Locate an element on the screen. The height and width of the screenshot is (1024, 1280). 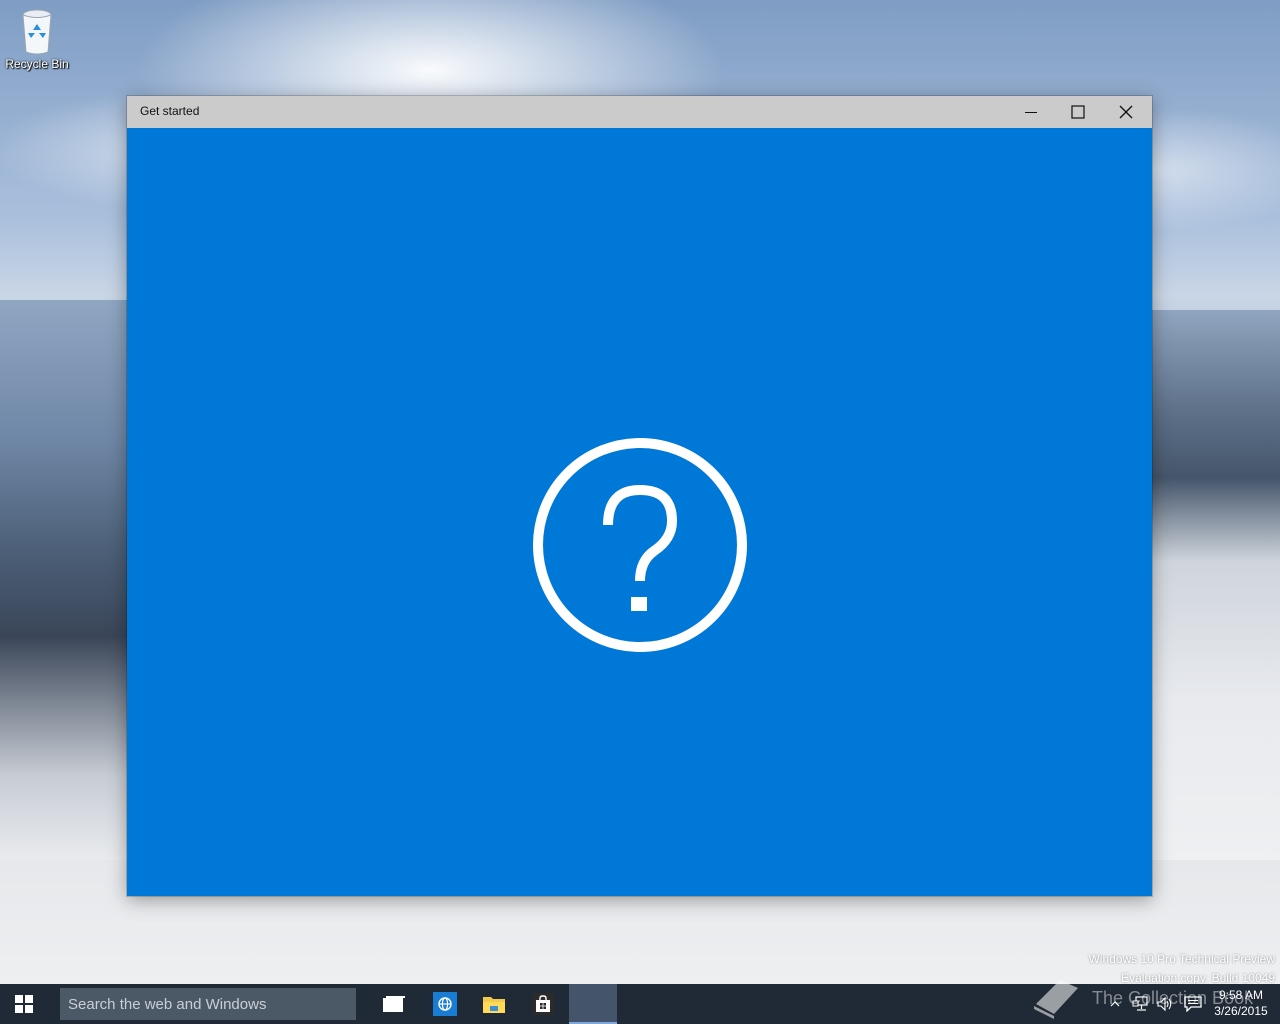
window-titlebar: Get started is located at coordinates (639, 112).